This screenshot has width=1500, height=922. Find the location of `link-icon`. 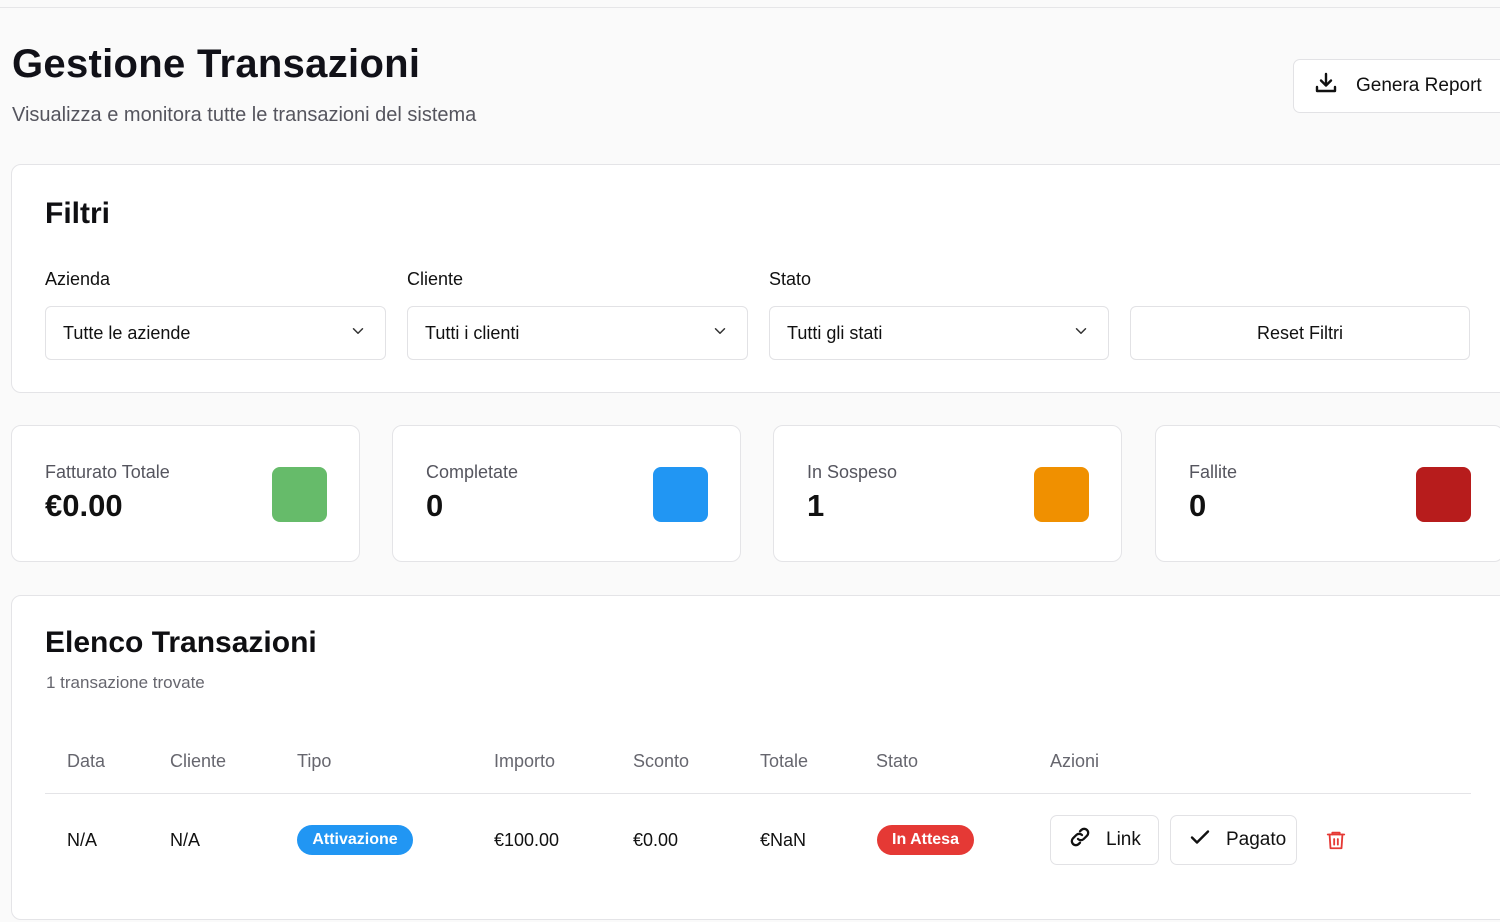

link-icon is located at coordinates (1080, 840).